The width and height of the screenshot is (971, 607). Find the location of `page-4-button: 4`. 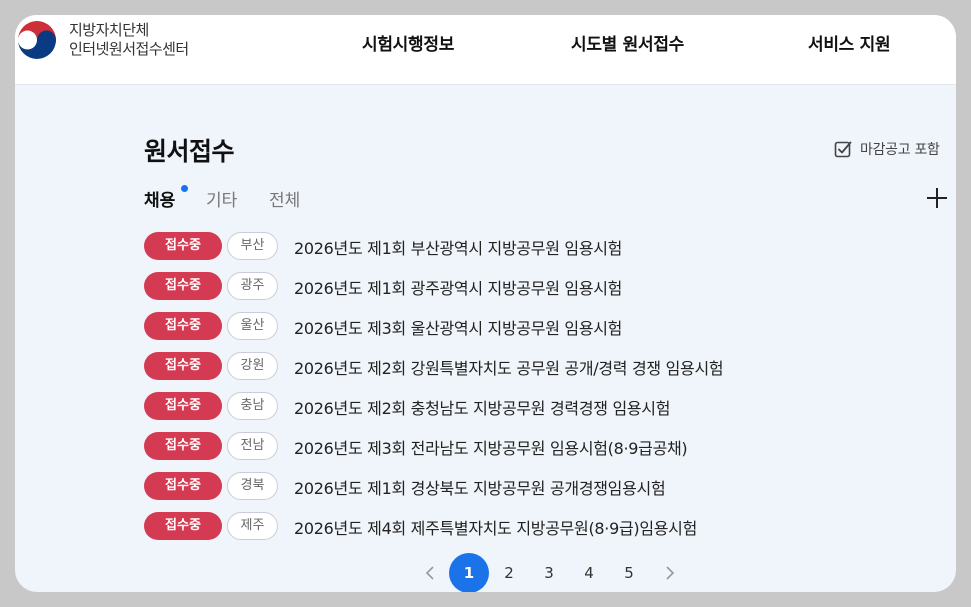

page-4-button: 4 is located at coordinates (589, 572).